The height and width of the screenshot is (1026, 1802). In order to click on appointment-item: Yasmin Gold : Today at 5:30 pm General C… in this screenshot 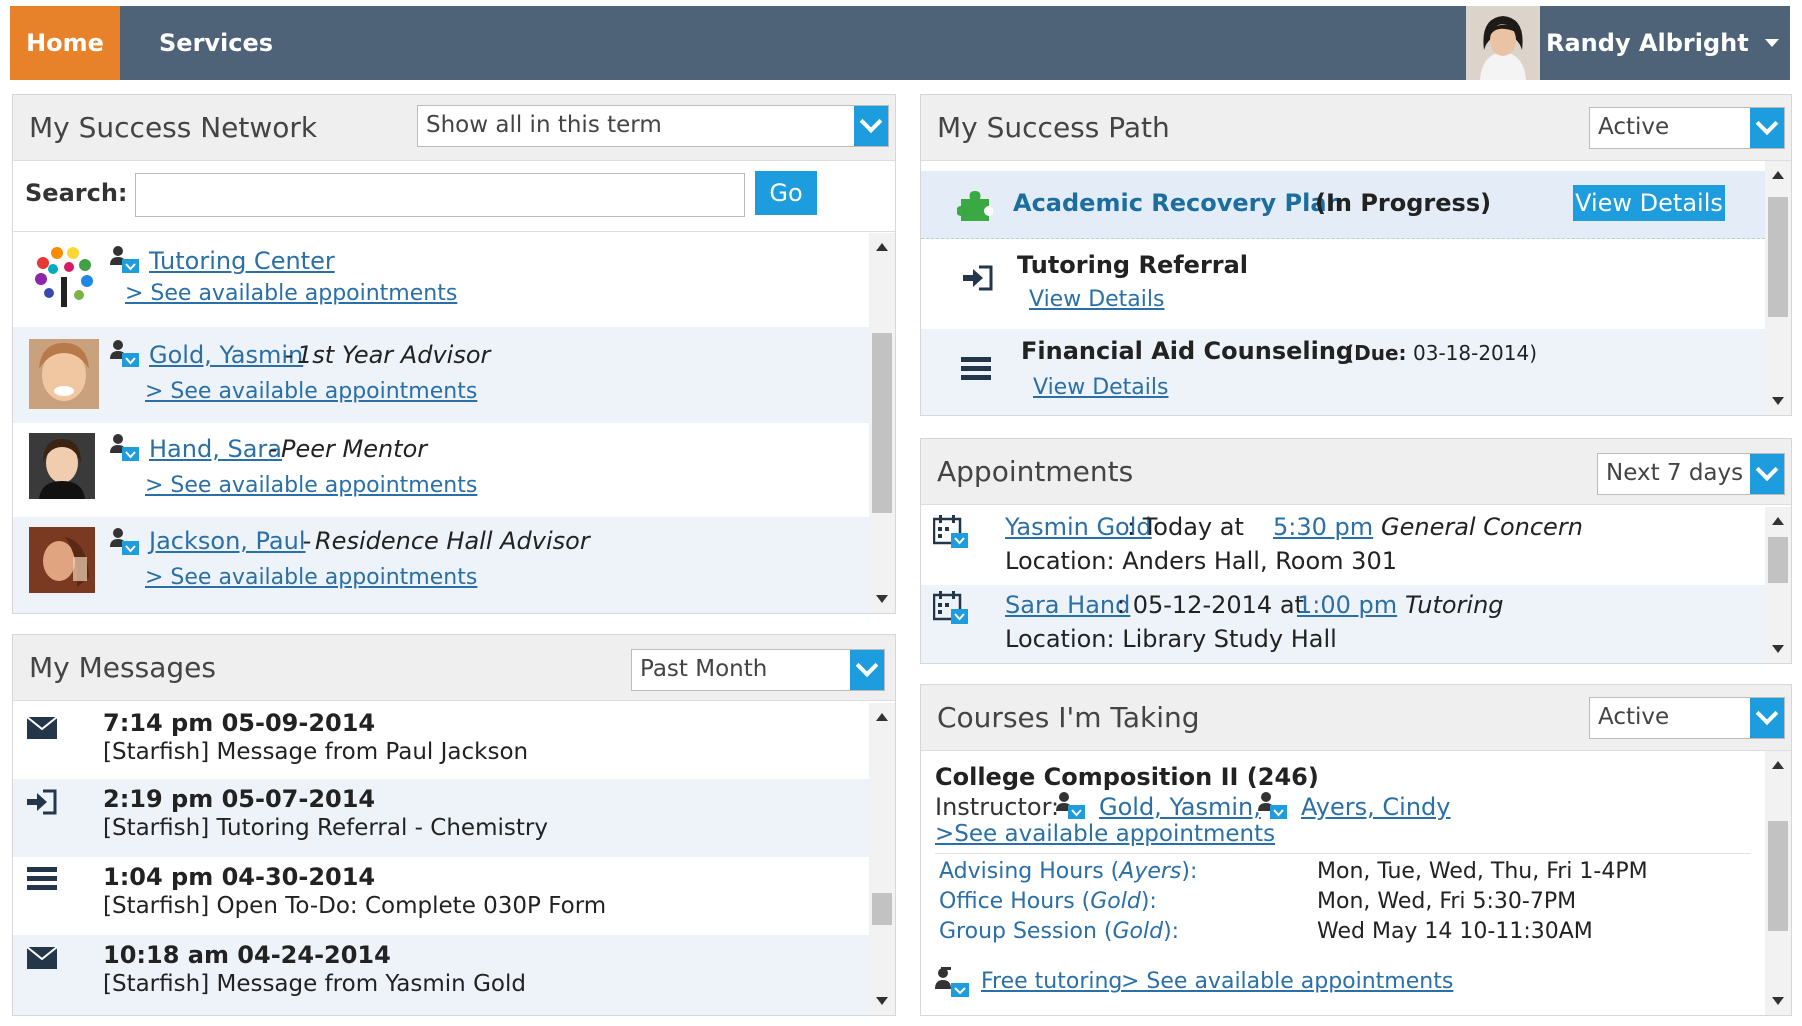, I will do `click(1343, 546)`.